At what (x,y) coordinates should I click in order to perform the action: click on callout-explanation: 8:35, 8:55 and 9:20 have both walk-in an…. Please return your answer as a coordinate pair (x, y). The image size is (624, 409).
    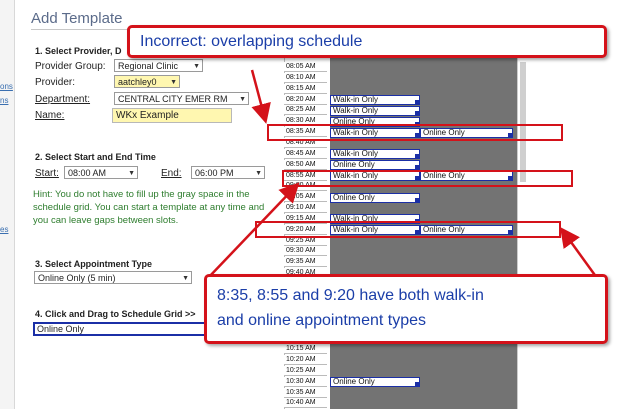
    Looking at the image, I should click on (406, 309).